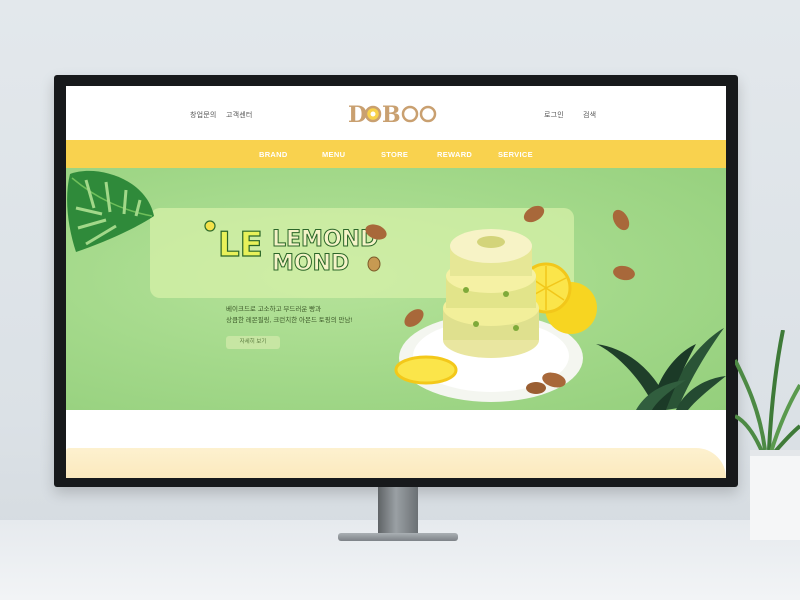 The image size is (800, 600). I want to click on logo-wordmark: D B, so click(392, 115).